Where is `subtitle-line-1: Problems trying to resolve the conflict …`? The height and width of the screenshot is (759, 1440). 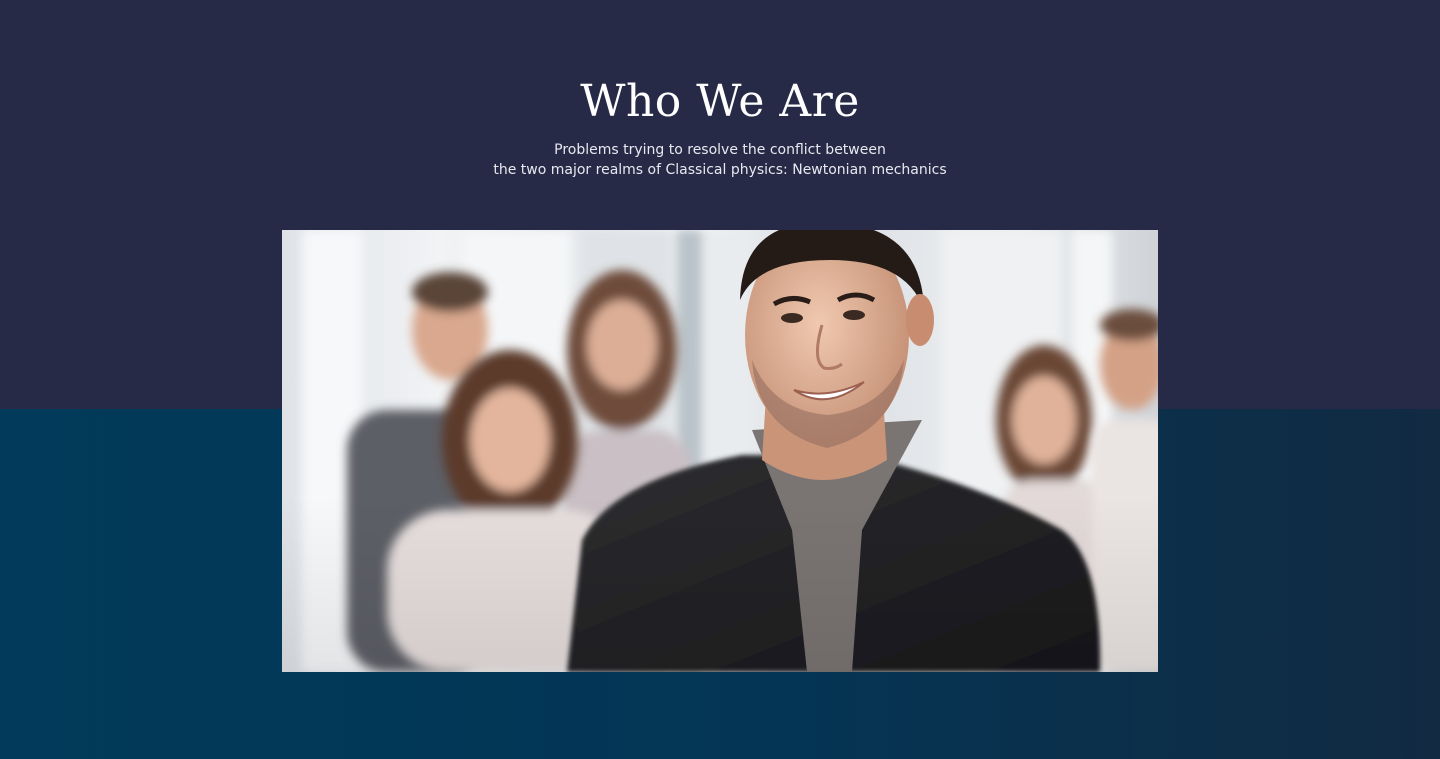 subtitle-line-1: Problems trying to resolve the conflict … is located at coordinates (720, 150).